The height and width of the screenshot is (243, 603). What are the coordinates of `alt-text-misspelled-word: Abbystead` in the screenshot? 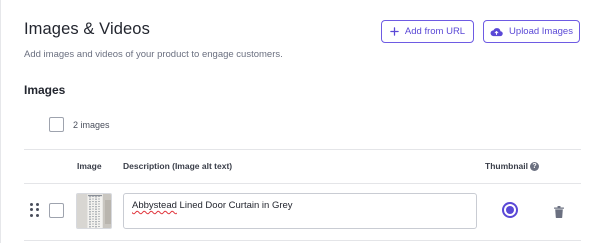 It's located at (154, 205).